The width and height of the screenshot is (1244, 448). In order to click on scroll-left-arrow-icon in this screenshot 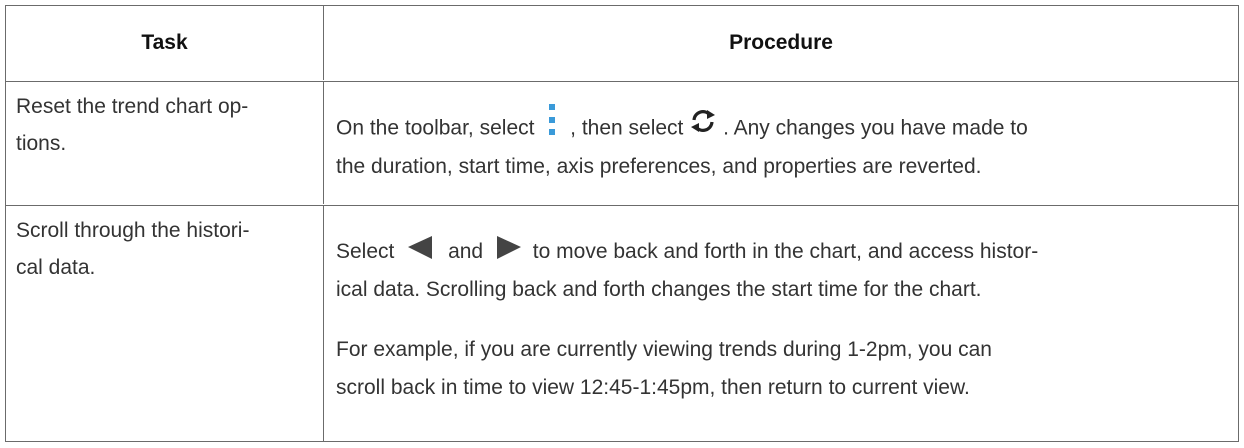, I will do `click(421, 248)`.